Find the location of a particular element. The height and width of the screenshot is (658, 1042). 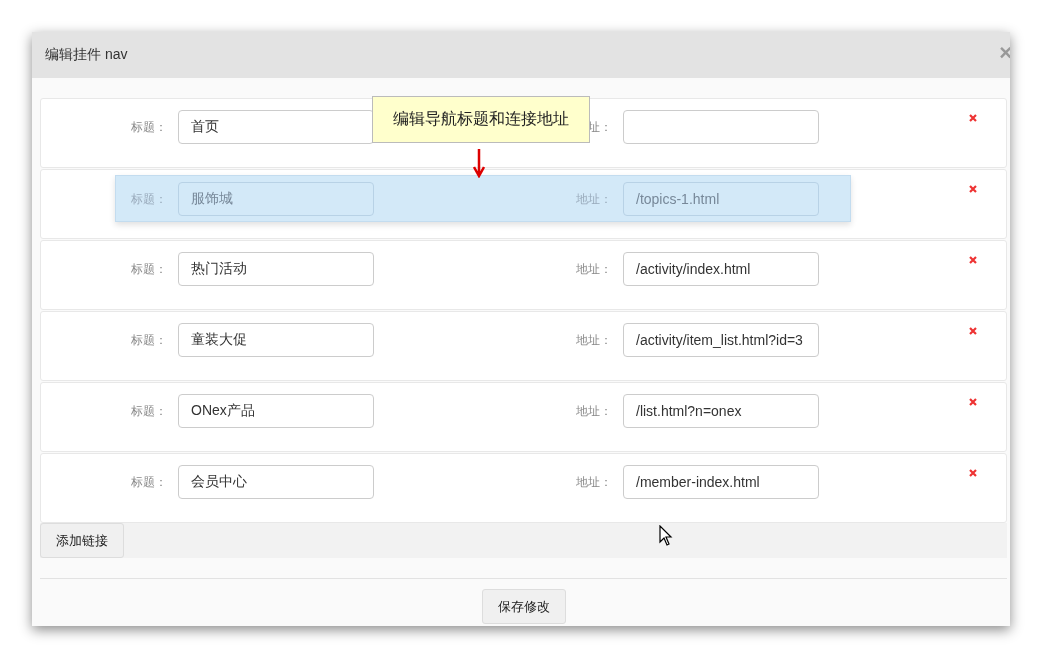

url-input: /activity/item_list.html?id=3 is located at coordinates (721, 339).